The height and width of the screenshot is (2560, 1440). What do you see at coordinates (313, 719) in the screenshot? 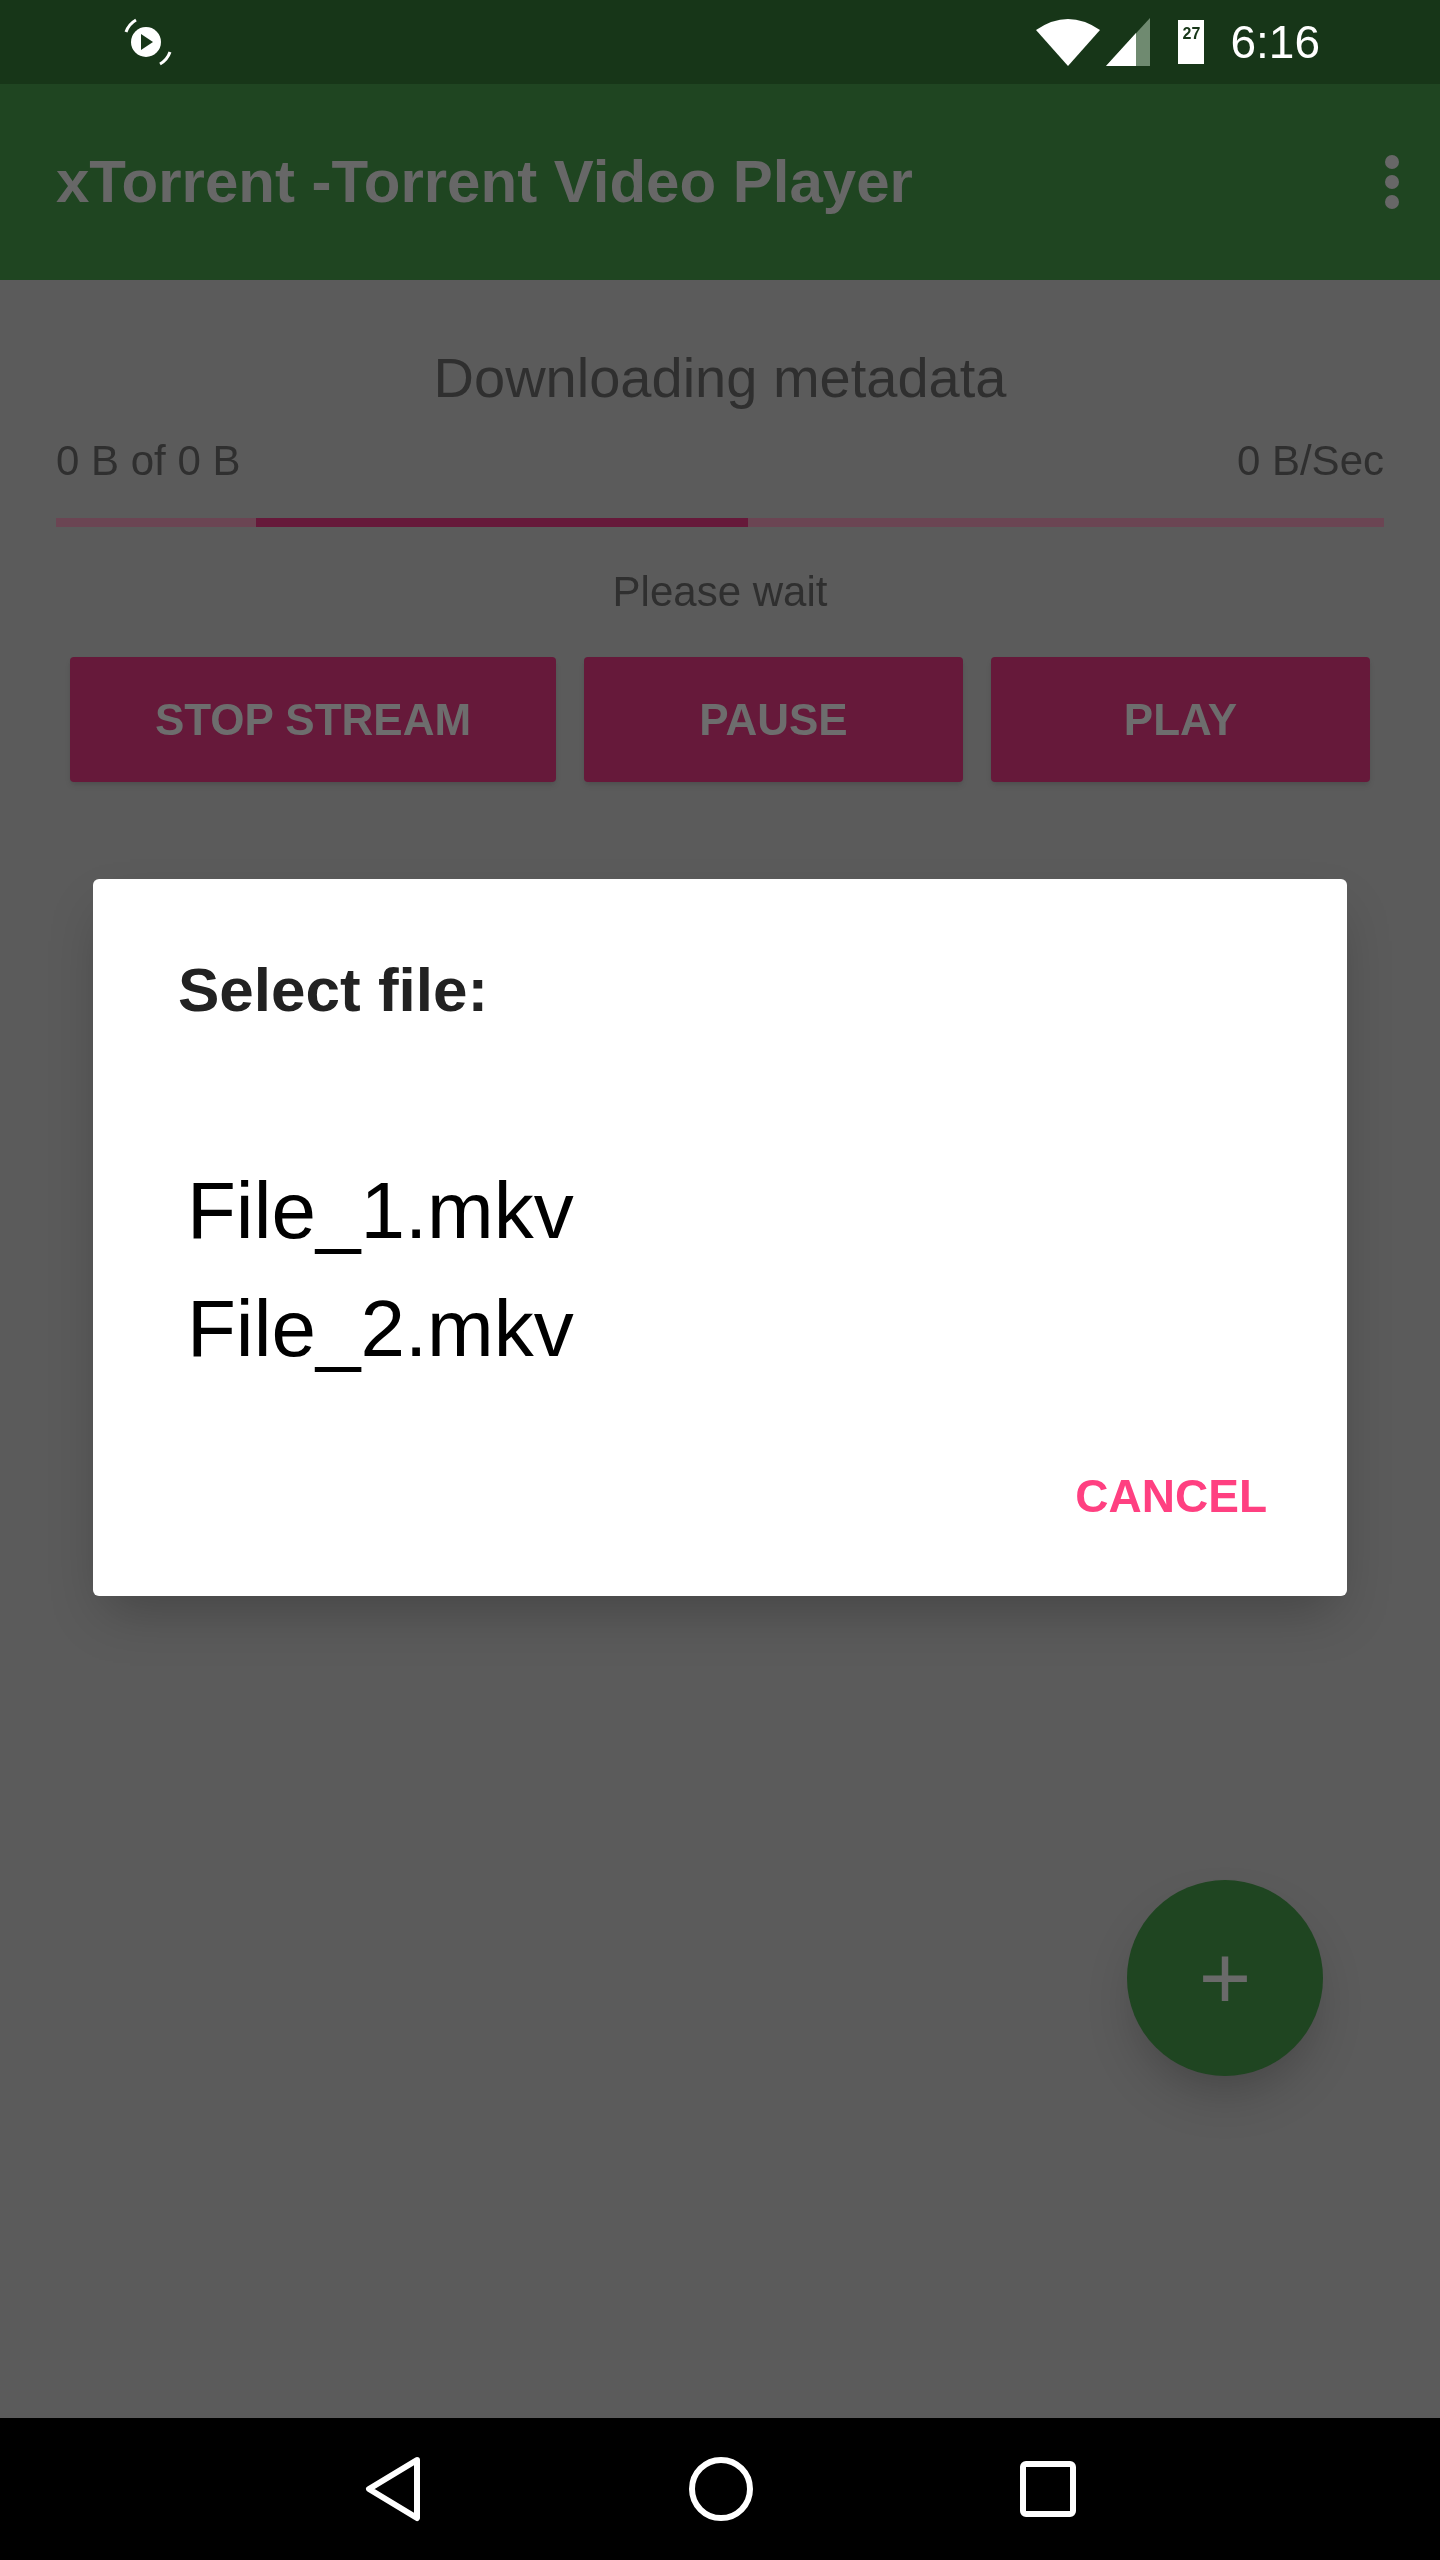
I see `action-button: STOP STREAM` at bounding box center [313, 719].